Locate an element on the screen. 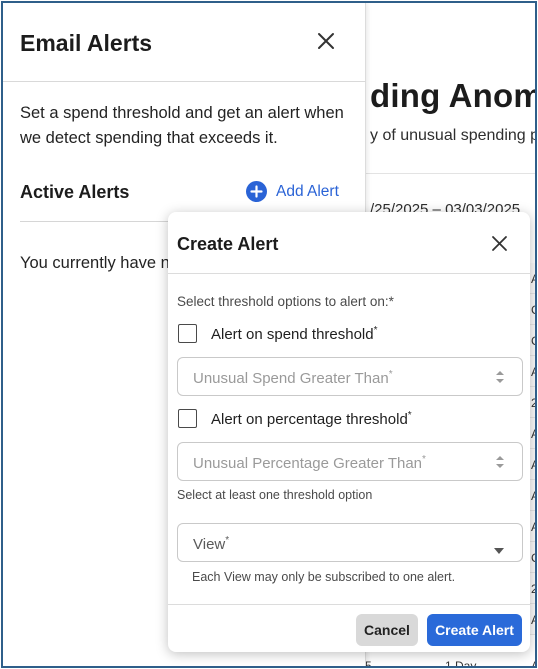 The height and width of the screenshot is (669, 538). input-placeholder: Unusual Spend Greater Than* is located at coordinates (293, 378).